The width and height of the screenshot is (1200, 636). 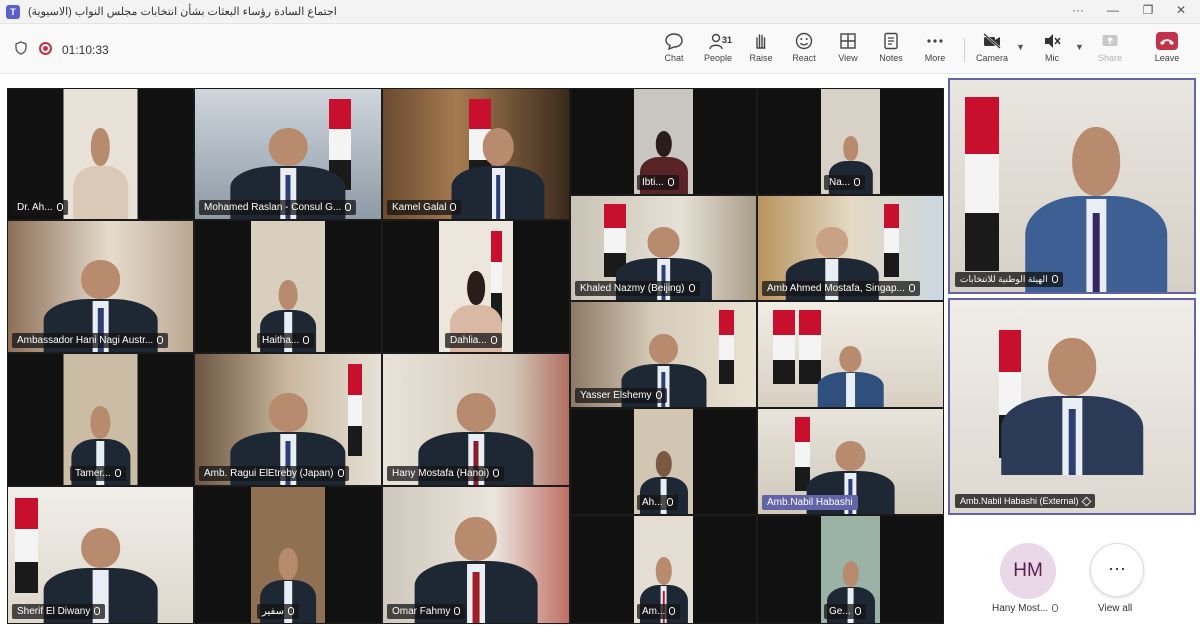 I want to click on participant-name: Omar Fahmy, so click(x=421, y=611).